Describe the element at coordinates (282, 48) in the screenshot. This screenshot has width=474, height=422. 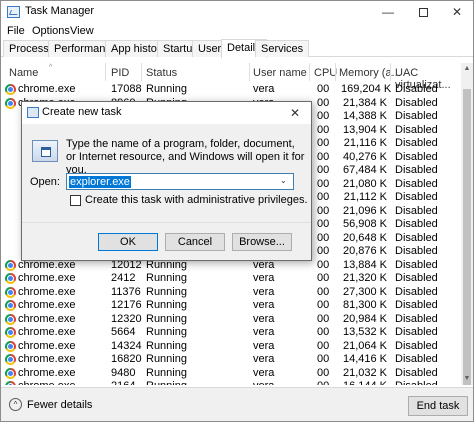
I see `tab-services: Services` at that location.